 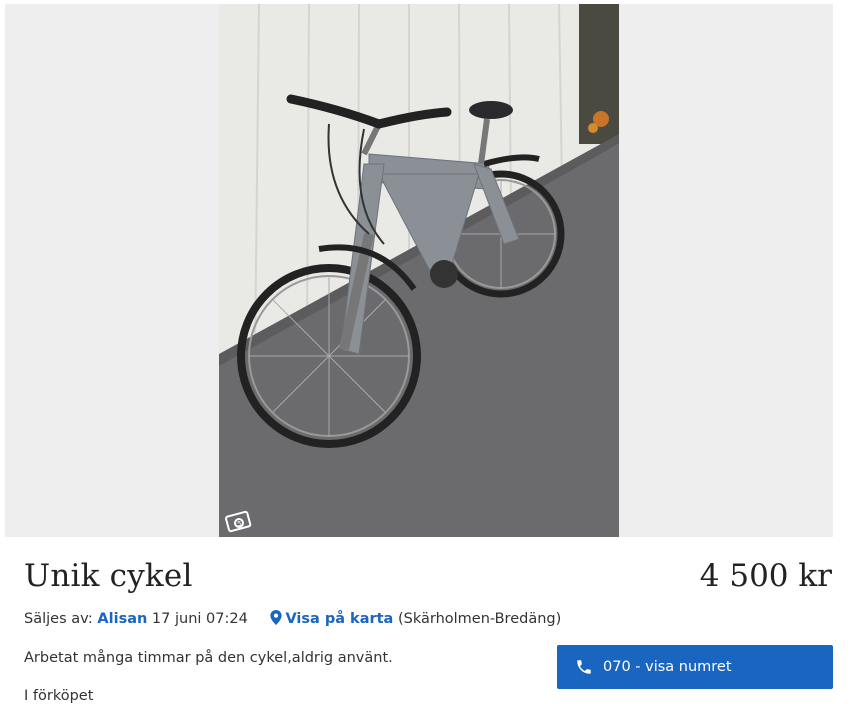 I want to click on camera-icon: 5, so click(x=239, y=521).